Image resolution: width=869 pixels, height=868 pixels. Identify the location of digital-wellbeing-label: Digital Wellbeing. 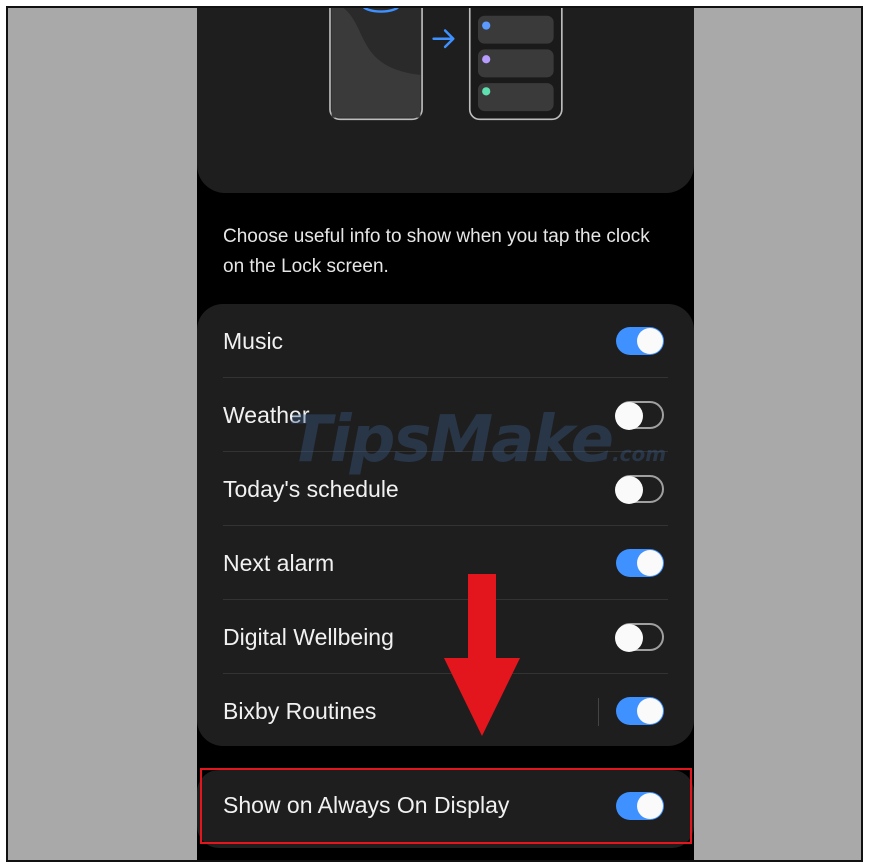
(308, 637).